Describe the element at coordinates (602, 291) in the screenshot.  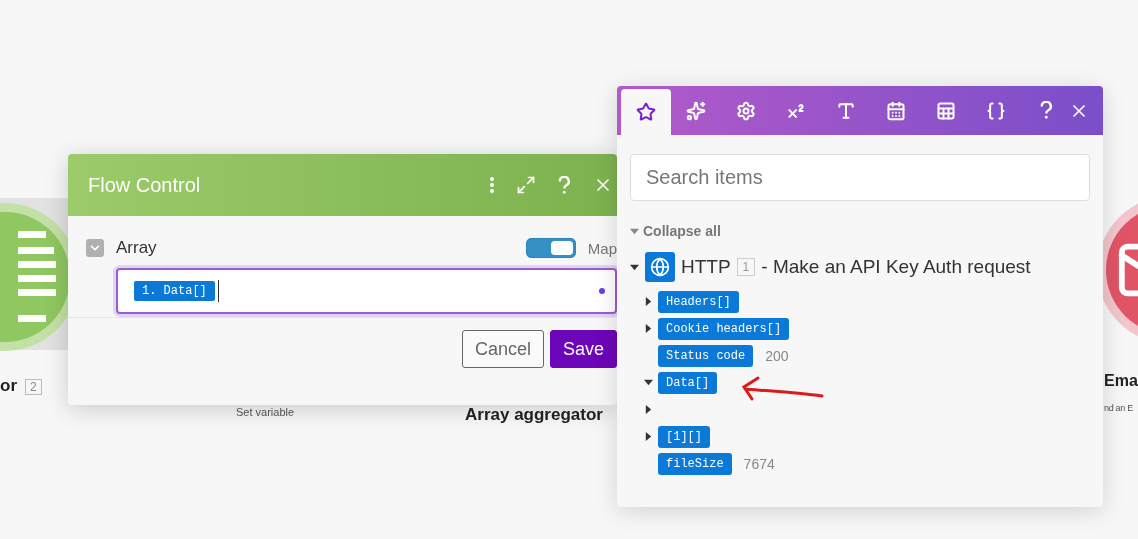
I see `field-dot-icon` at that location.